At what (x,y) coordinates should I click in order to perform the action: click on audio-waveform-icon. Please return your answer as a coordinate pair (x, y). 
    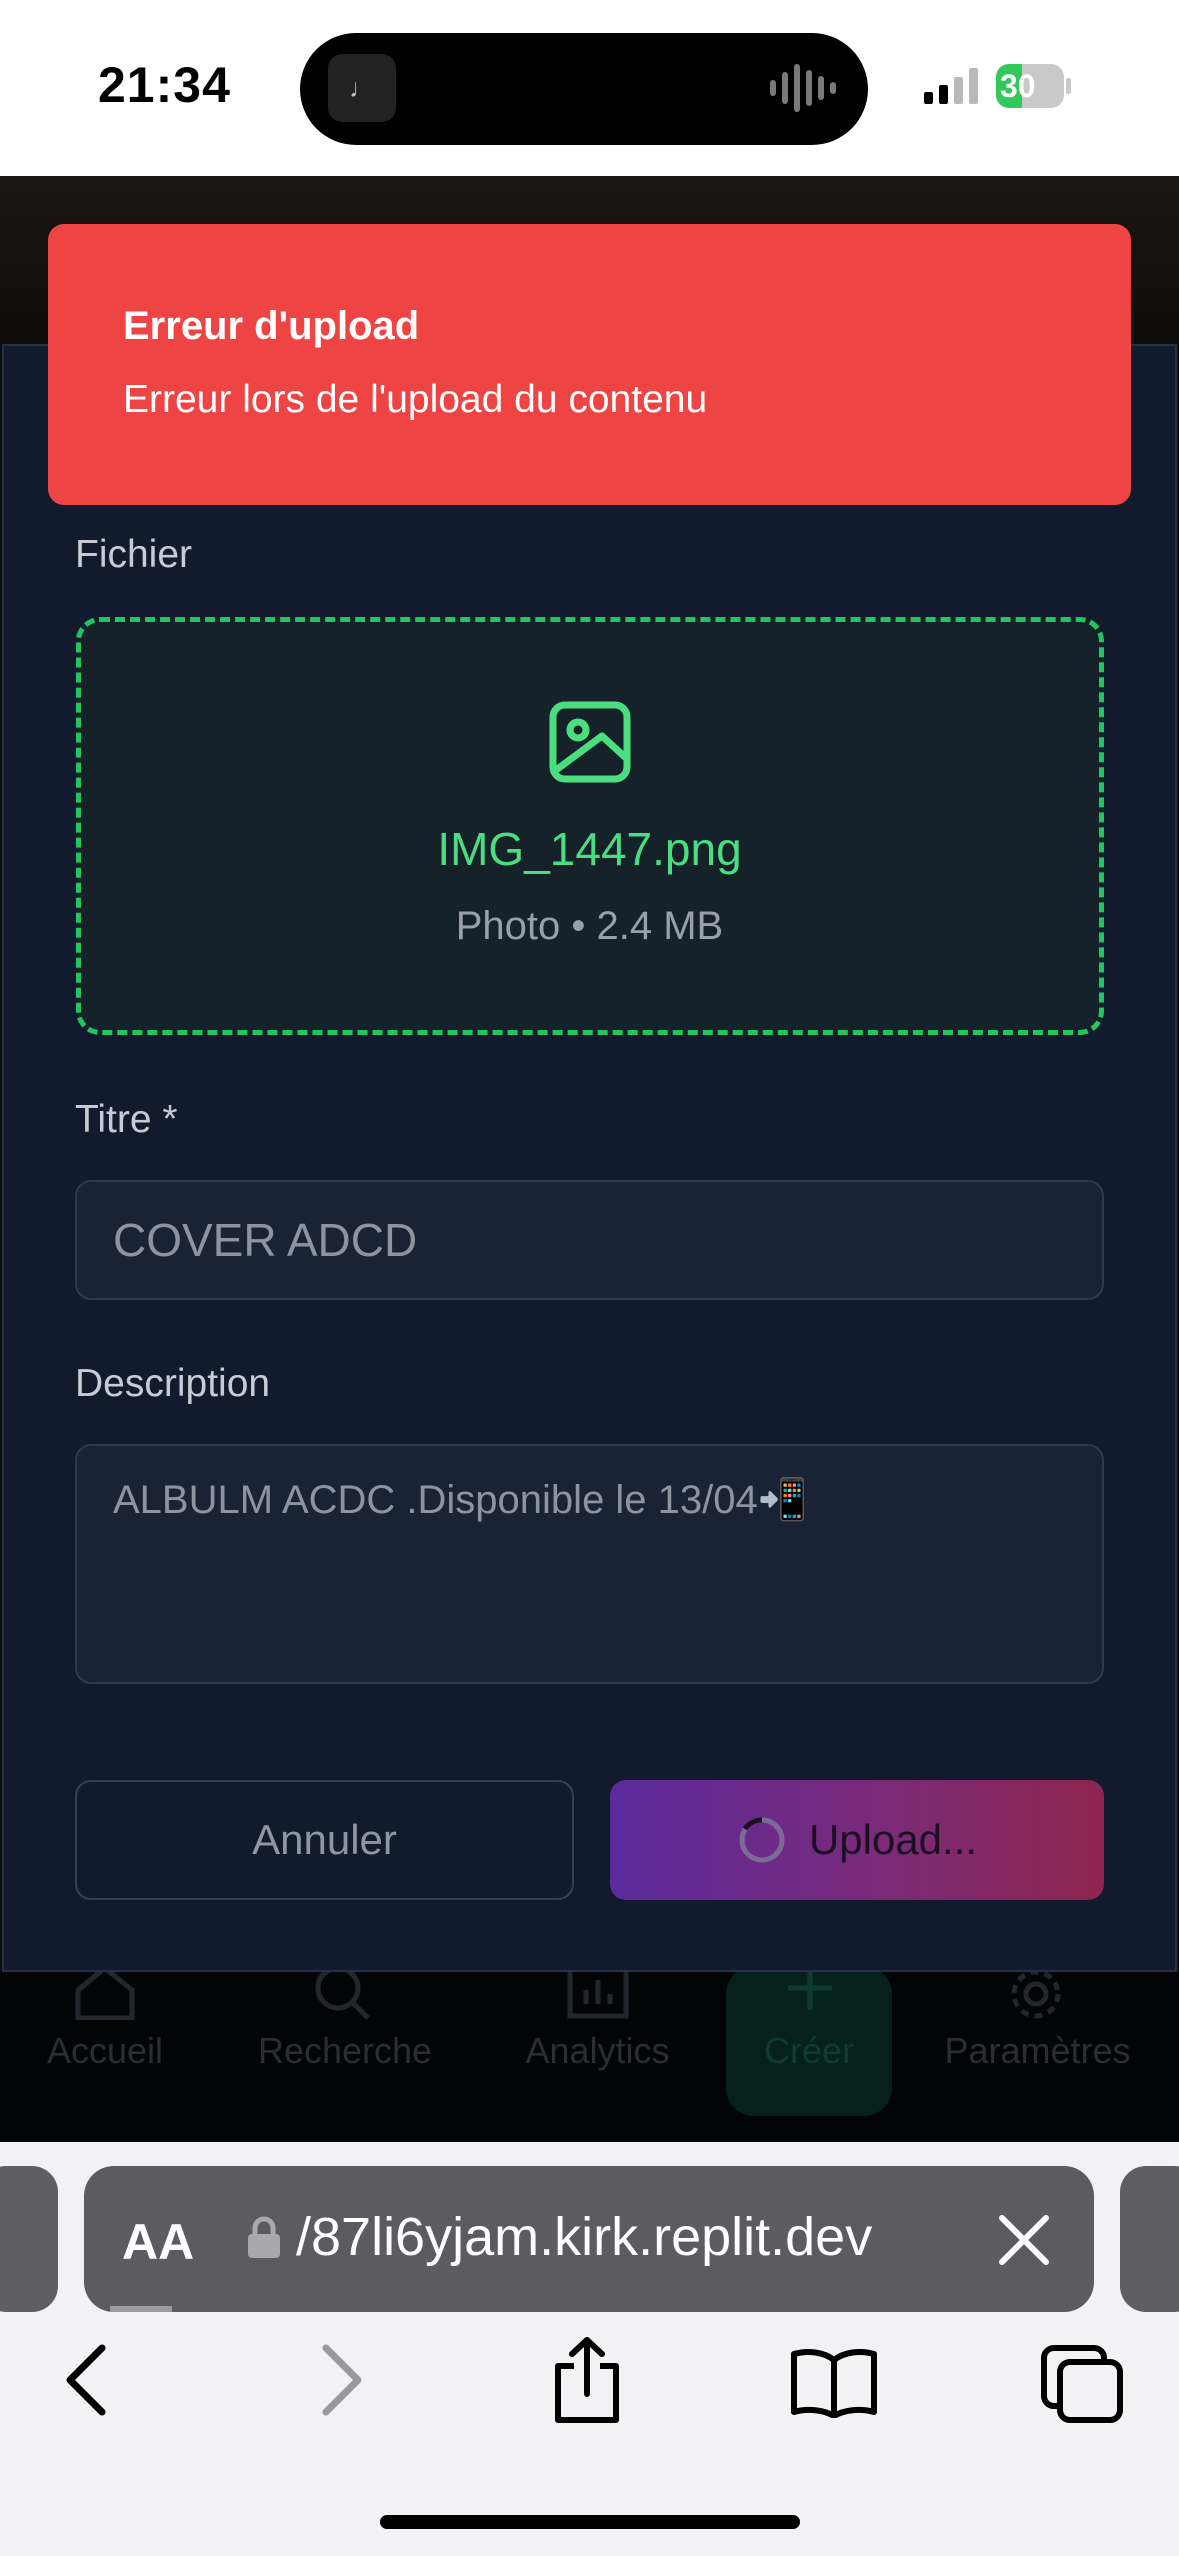
    Looking at the image, I should click on (803, 88).